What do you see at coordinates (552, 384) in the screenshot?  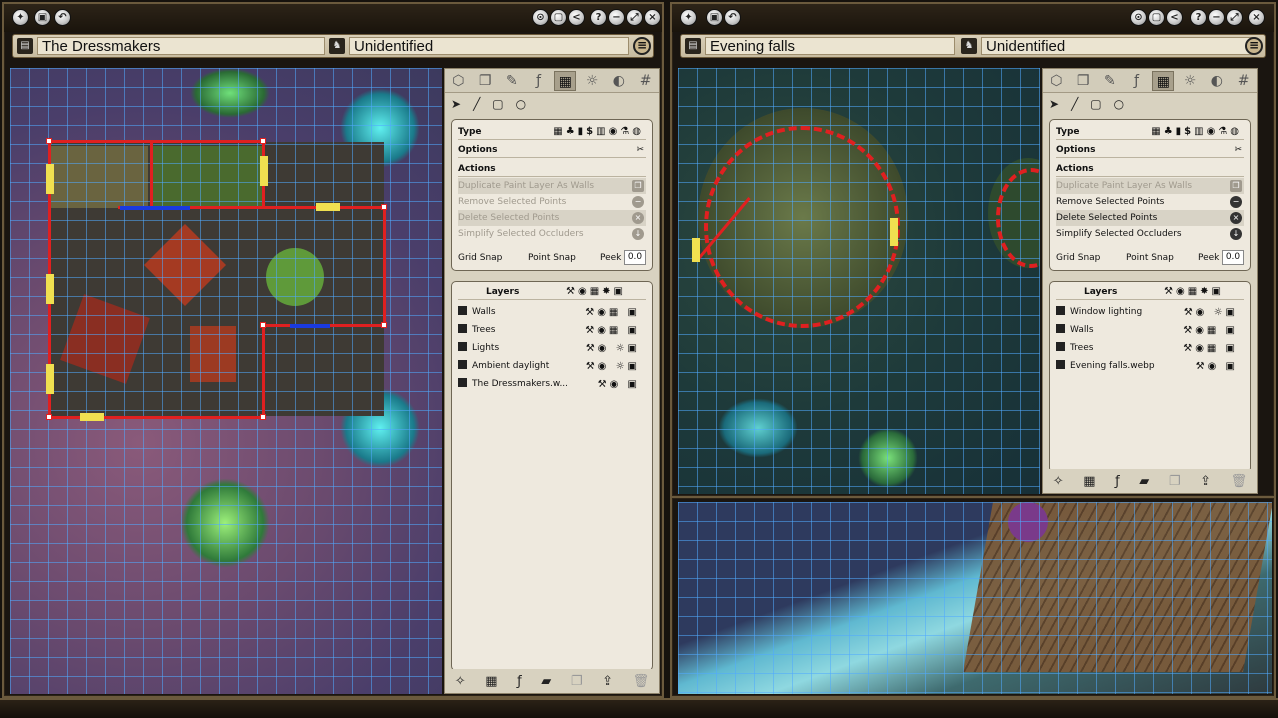 I see `layer-row: The Dressmakers.w... ⚒◉ ▣` at bounding box center [552, 384].